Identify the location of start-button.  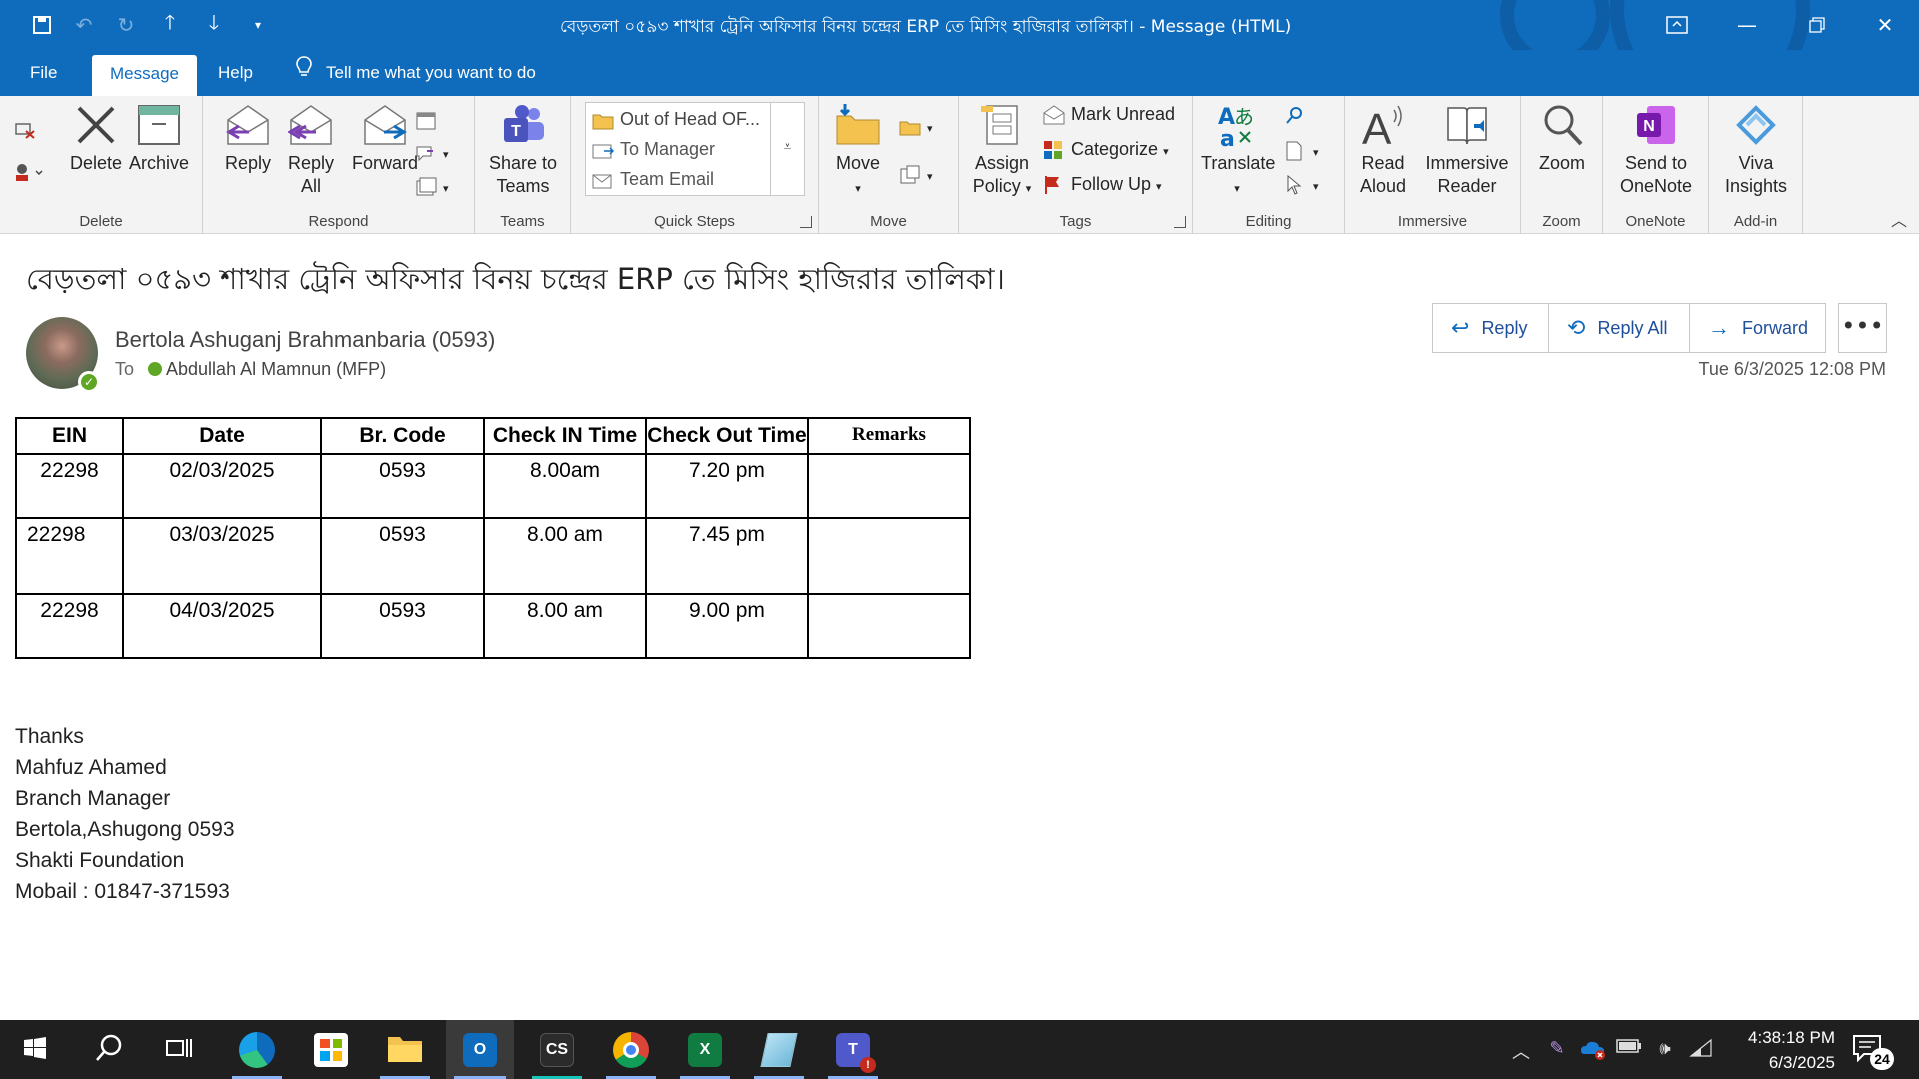
(35, 1049).